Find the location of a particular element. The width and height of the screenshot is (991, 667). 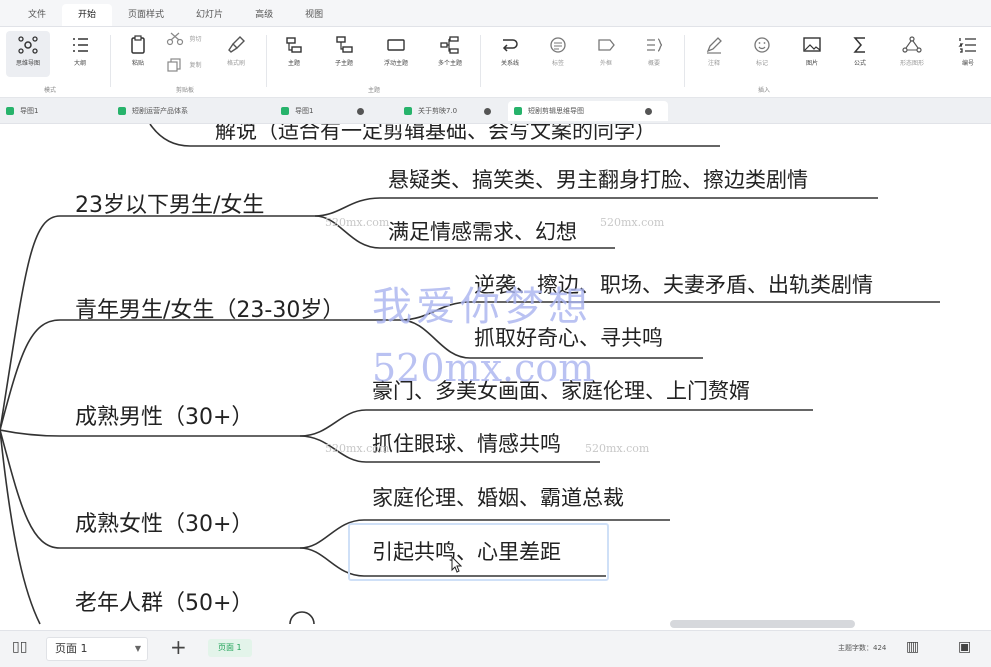

mouse-cursor-icon is located at coordinates (456, 564).